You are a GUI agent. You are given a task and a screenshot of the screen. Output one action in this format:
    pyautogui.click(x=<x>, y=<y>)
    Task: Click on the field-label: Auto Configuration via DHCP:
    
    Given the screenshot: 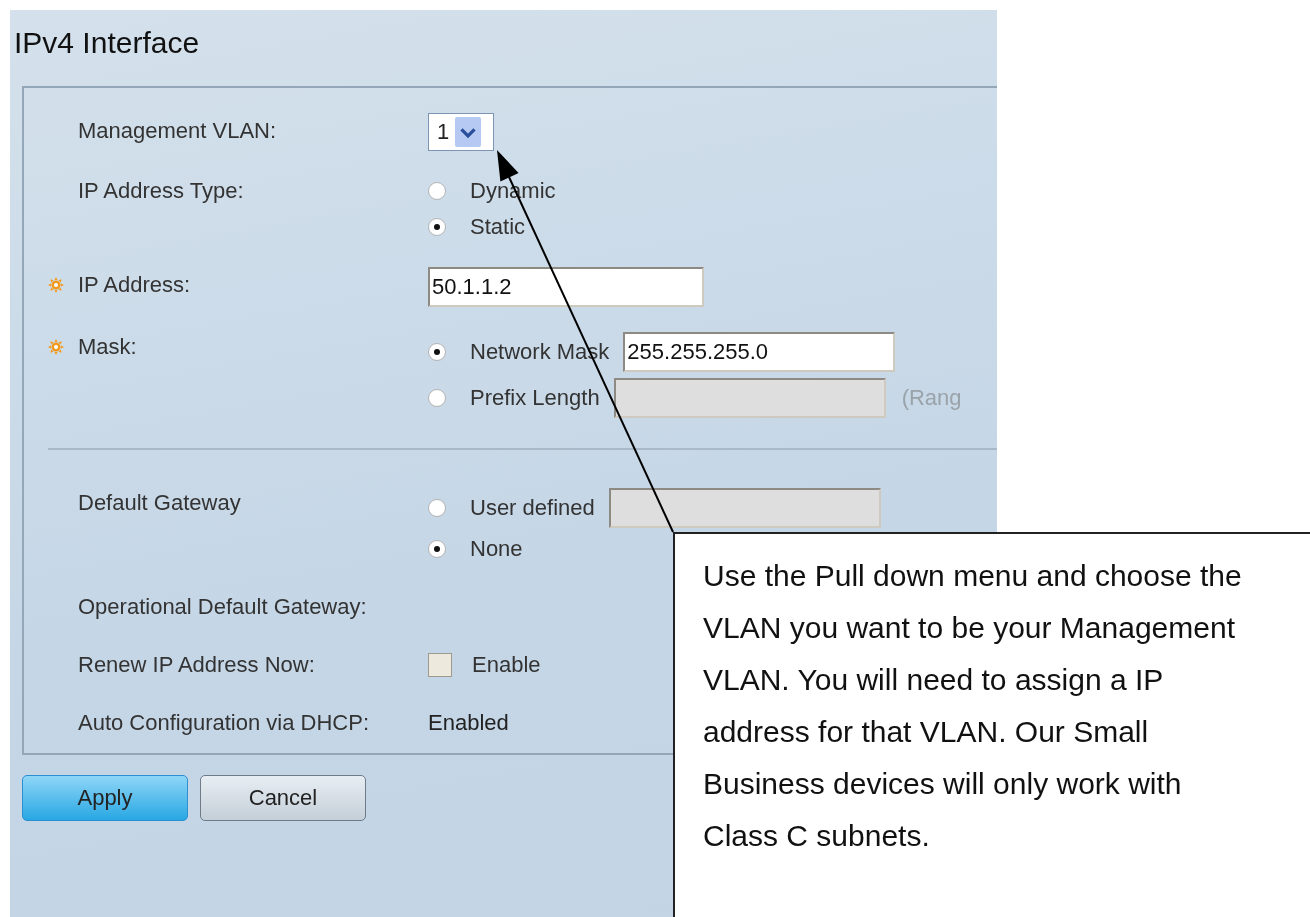 What is the action you would take?
    pyautogui.click(x=224, y=723)
    